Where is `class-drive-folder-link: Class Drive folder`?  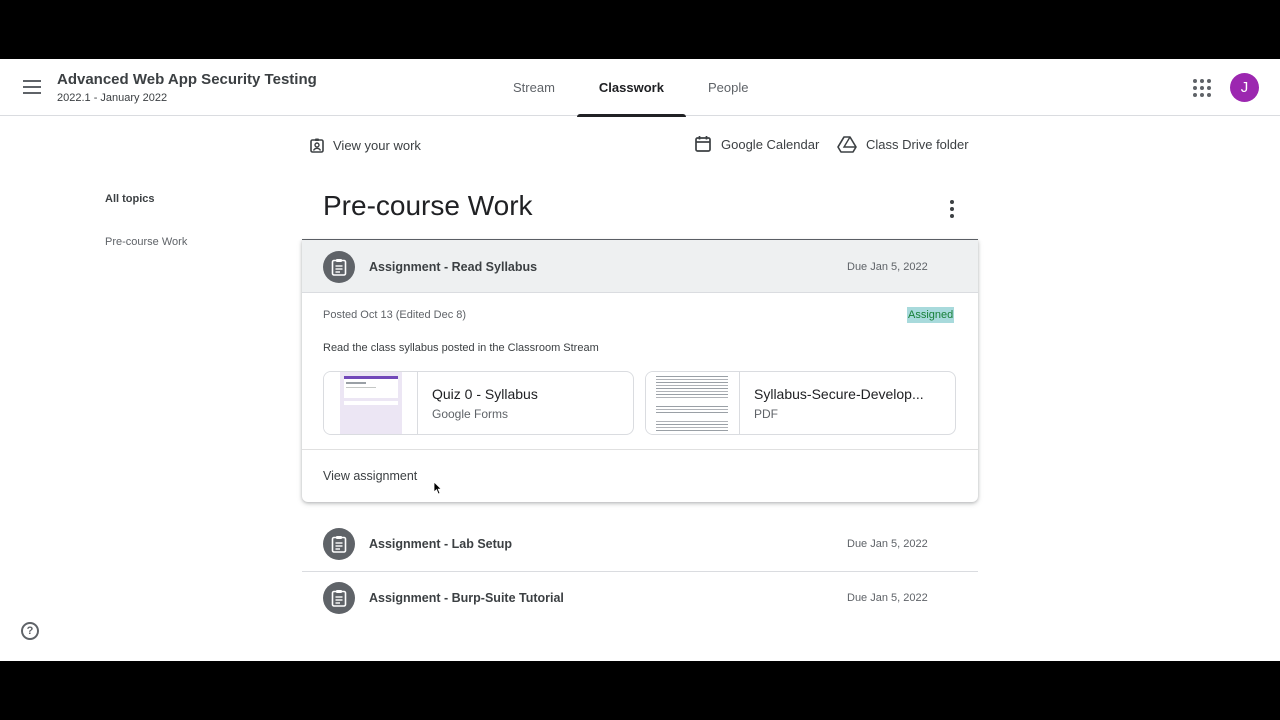
class-drive-folder-link: Class Drive folder is located at coordinates (903, 144).